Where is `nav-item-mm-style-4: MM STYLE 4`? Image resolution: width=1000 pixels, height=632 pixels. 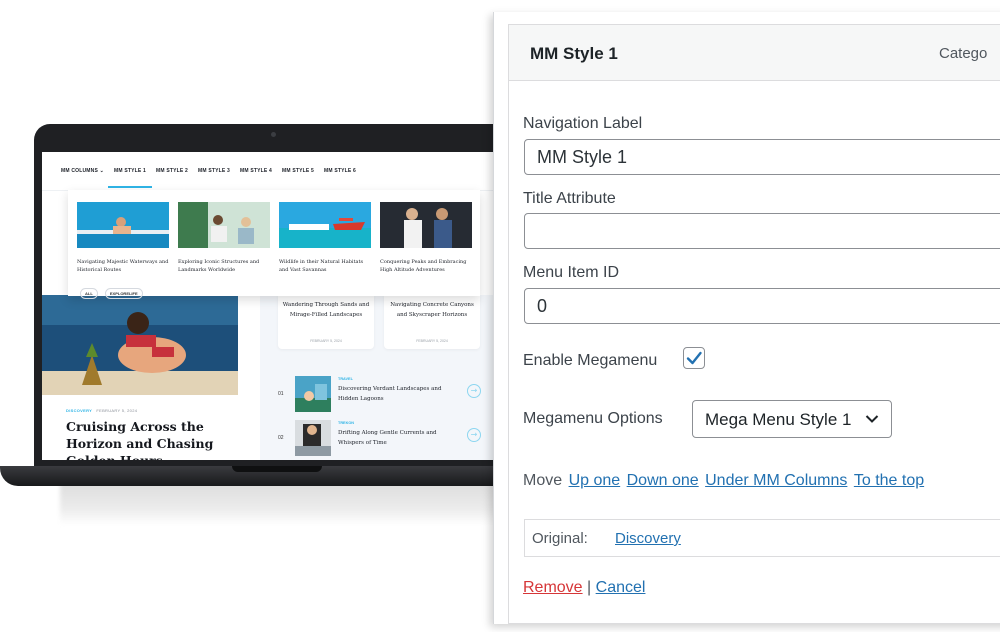 nav-item-mm-style-4: MM STYLE 4 is located at coordinates (256, 171).